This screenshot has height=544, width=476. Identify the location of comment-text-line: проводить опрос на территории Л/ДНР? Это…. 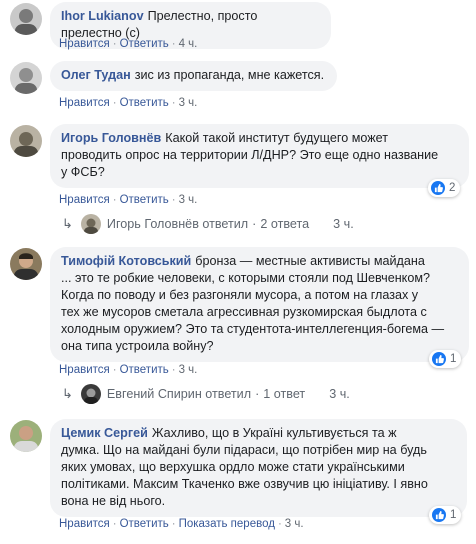
(250, 155).